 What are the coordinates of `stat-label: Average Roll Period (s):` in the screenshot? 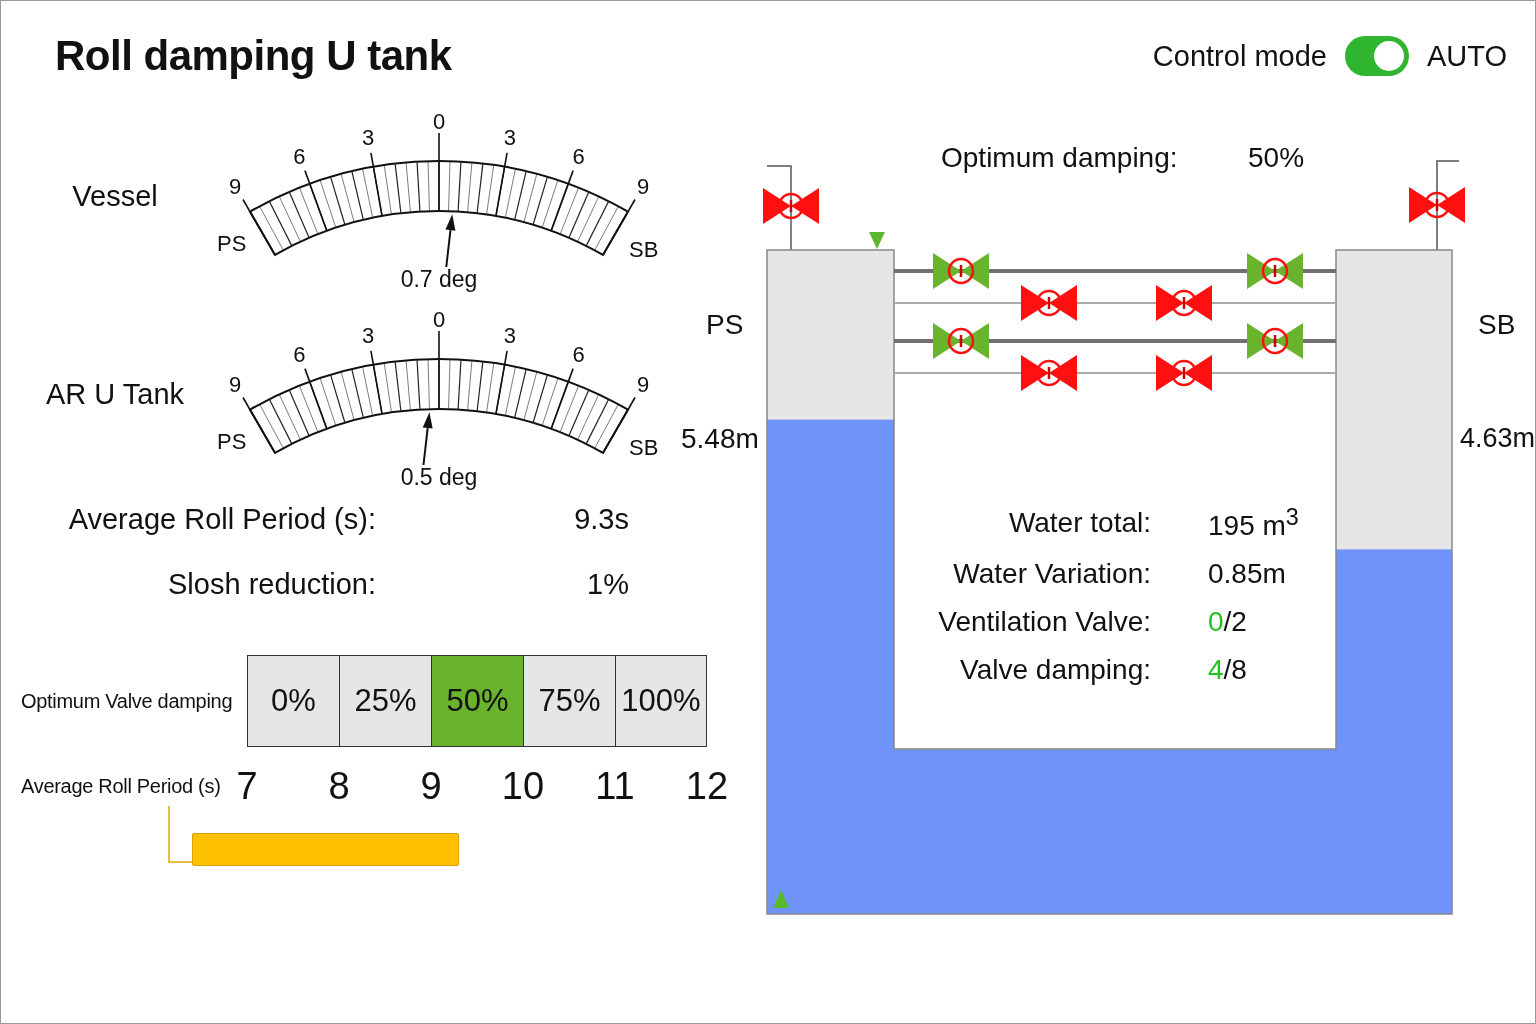 It's located at (222, 519).